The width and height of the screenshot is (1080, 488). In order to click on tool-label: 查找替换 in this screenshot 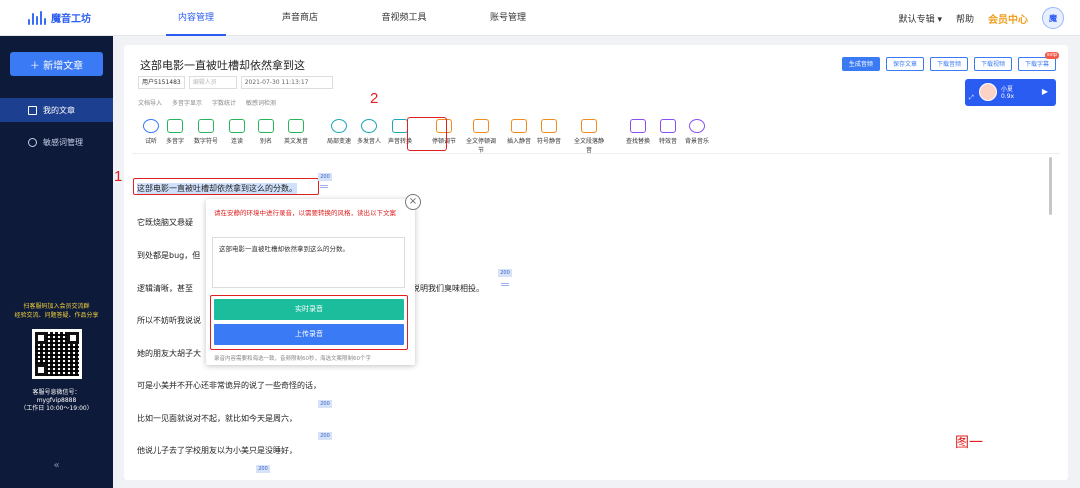, I will do `click(637, 141)`.